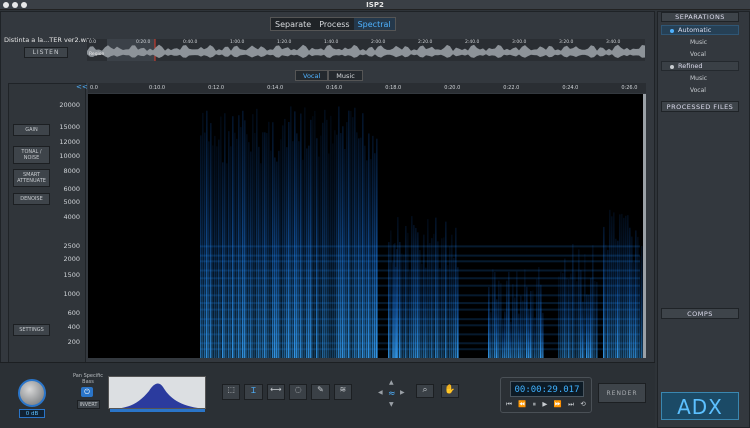 Image resolution: width=750 pixels, height=428 pixels. What do you see at coordinates (93, 42) in the screenshot?
I see `overview-time-label: 0.0` at bounding box center [93, 42].